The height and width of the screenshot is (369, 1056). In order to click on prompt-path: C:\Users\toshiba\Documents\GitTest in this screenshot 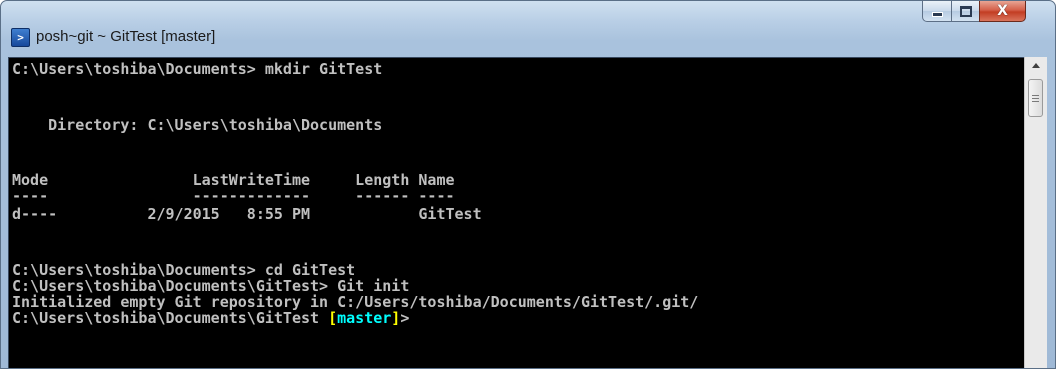, I will do `click(170, 318)`.